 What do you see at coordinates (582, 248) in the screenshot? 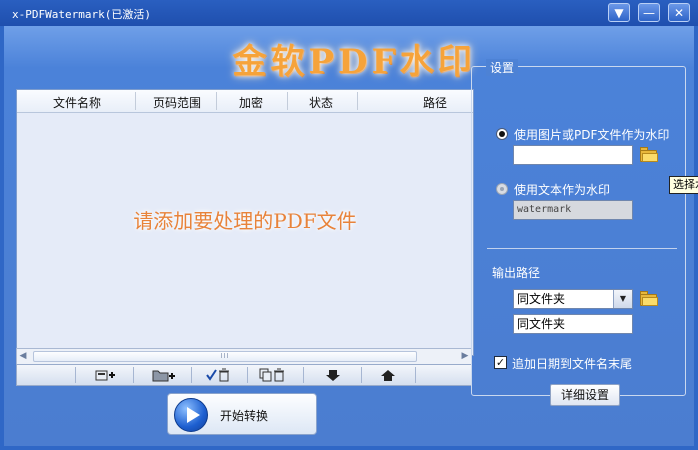
I see `settings-divider` at bounding box center [582, 248].